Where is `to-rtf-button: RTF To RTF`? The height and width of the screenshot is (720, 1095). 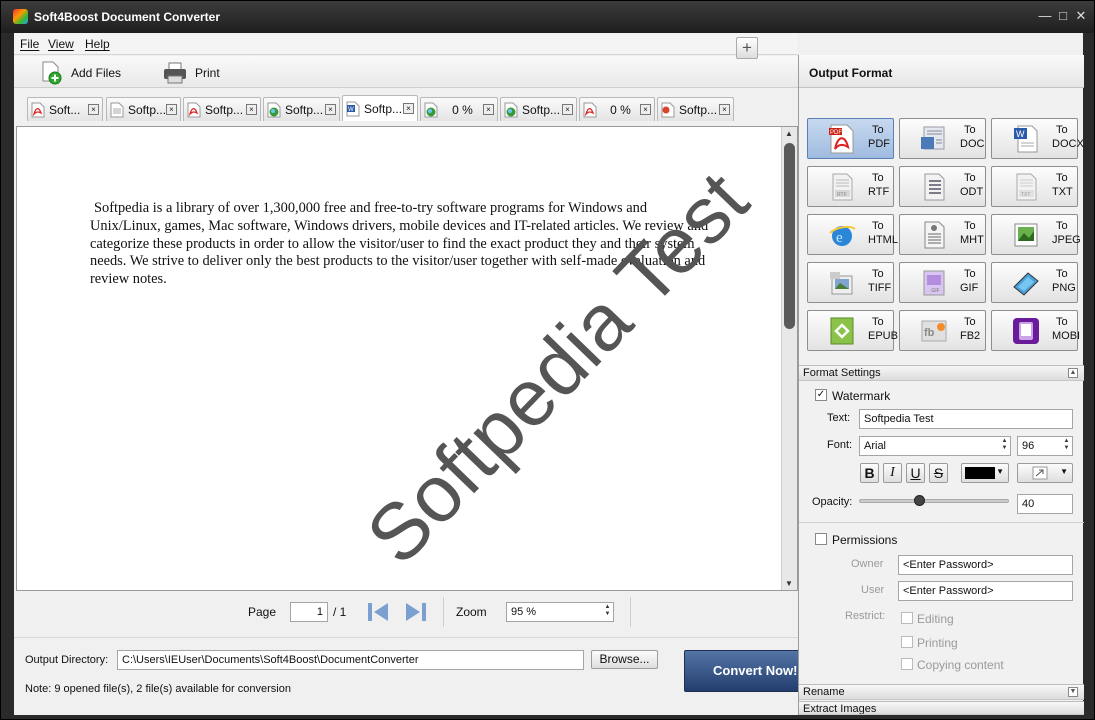 to-rtf-button: RTF To RTF is located at coordinates (850, 186).